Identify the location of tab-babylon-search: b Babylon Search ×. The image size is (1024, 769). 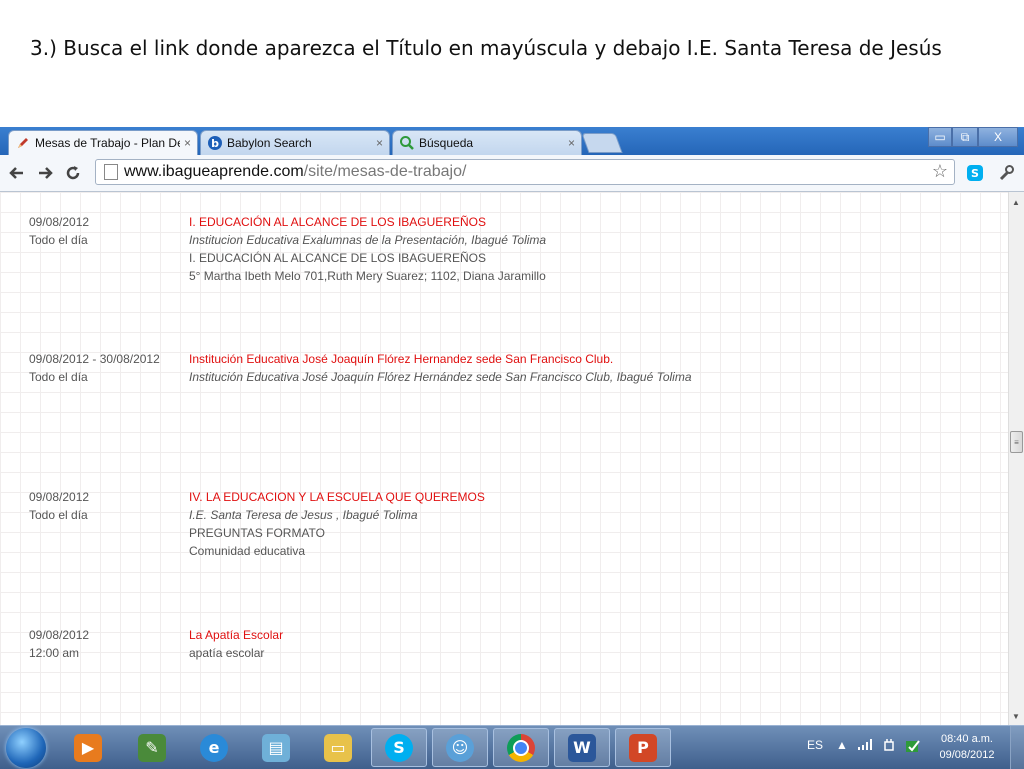
(295, 142).